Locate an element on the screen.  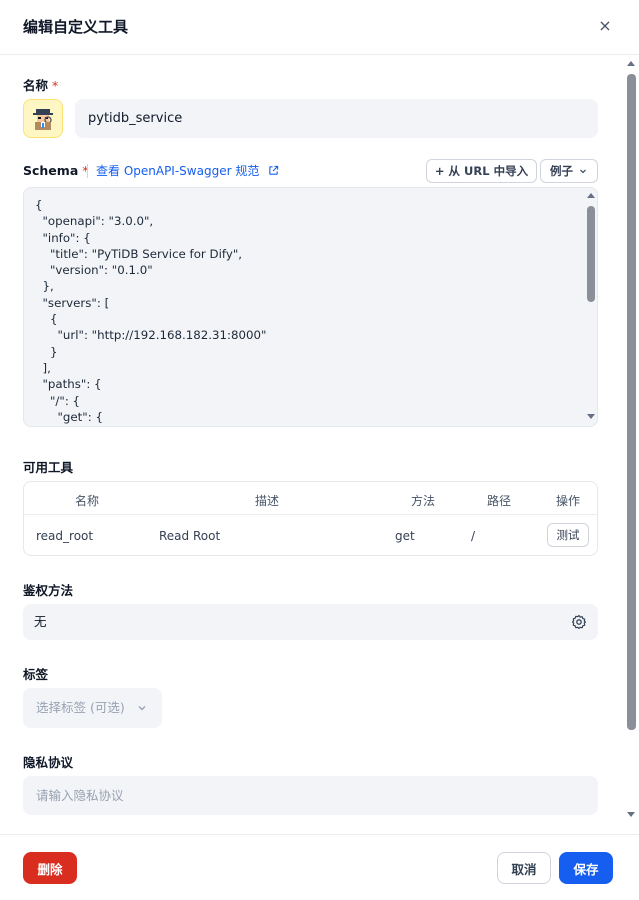
tags-label: 标签 is located at coordinates (36, 674).